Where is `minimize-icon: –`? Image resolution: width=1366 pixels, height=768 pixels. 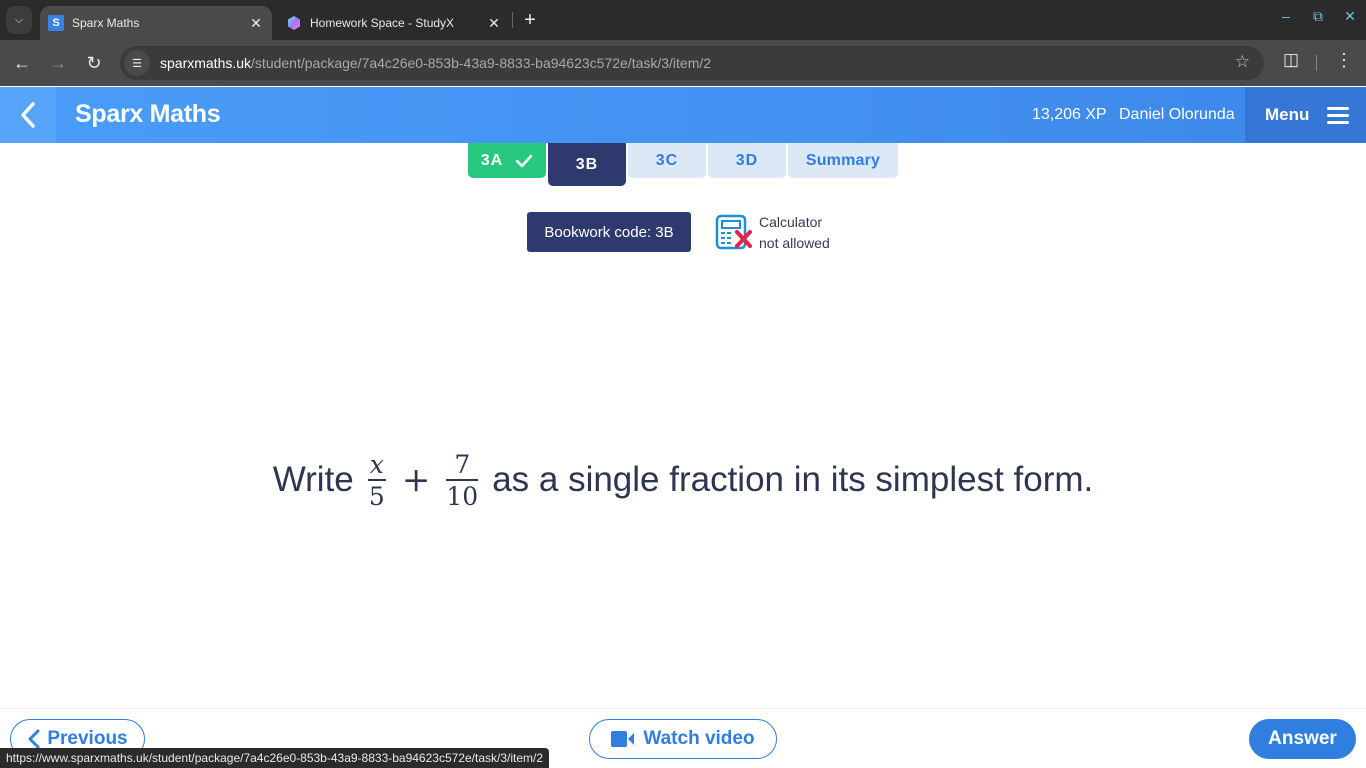
minimize-icon: – is located at coordinates (1286, 16).